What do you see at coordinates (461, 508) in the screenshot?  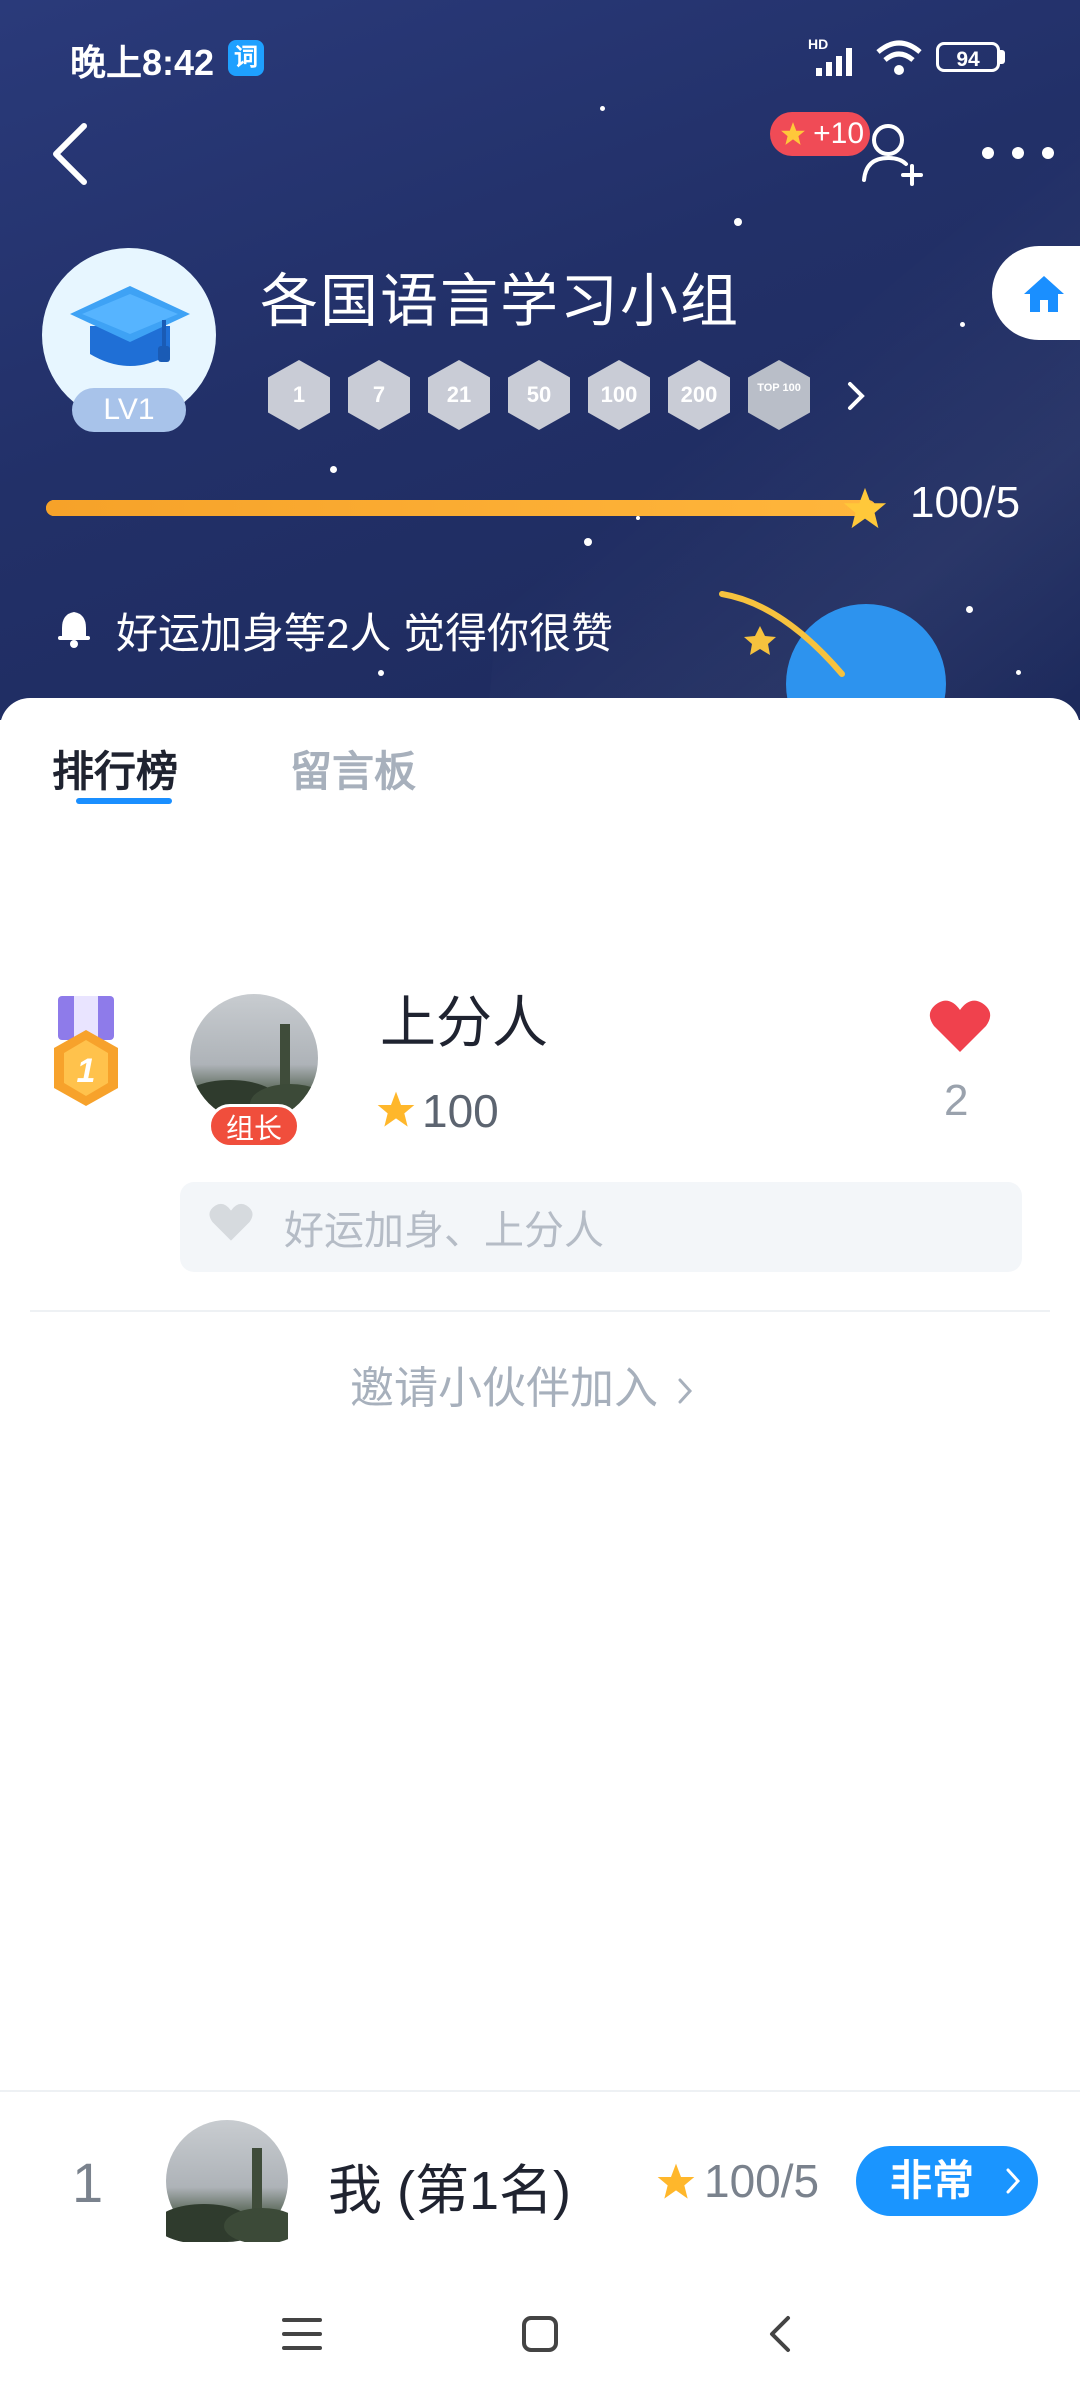 I see `progress-fill` at bounding box center [461, 508].